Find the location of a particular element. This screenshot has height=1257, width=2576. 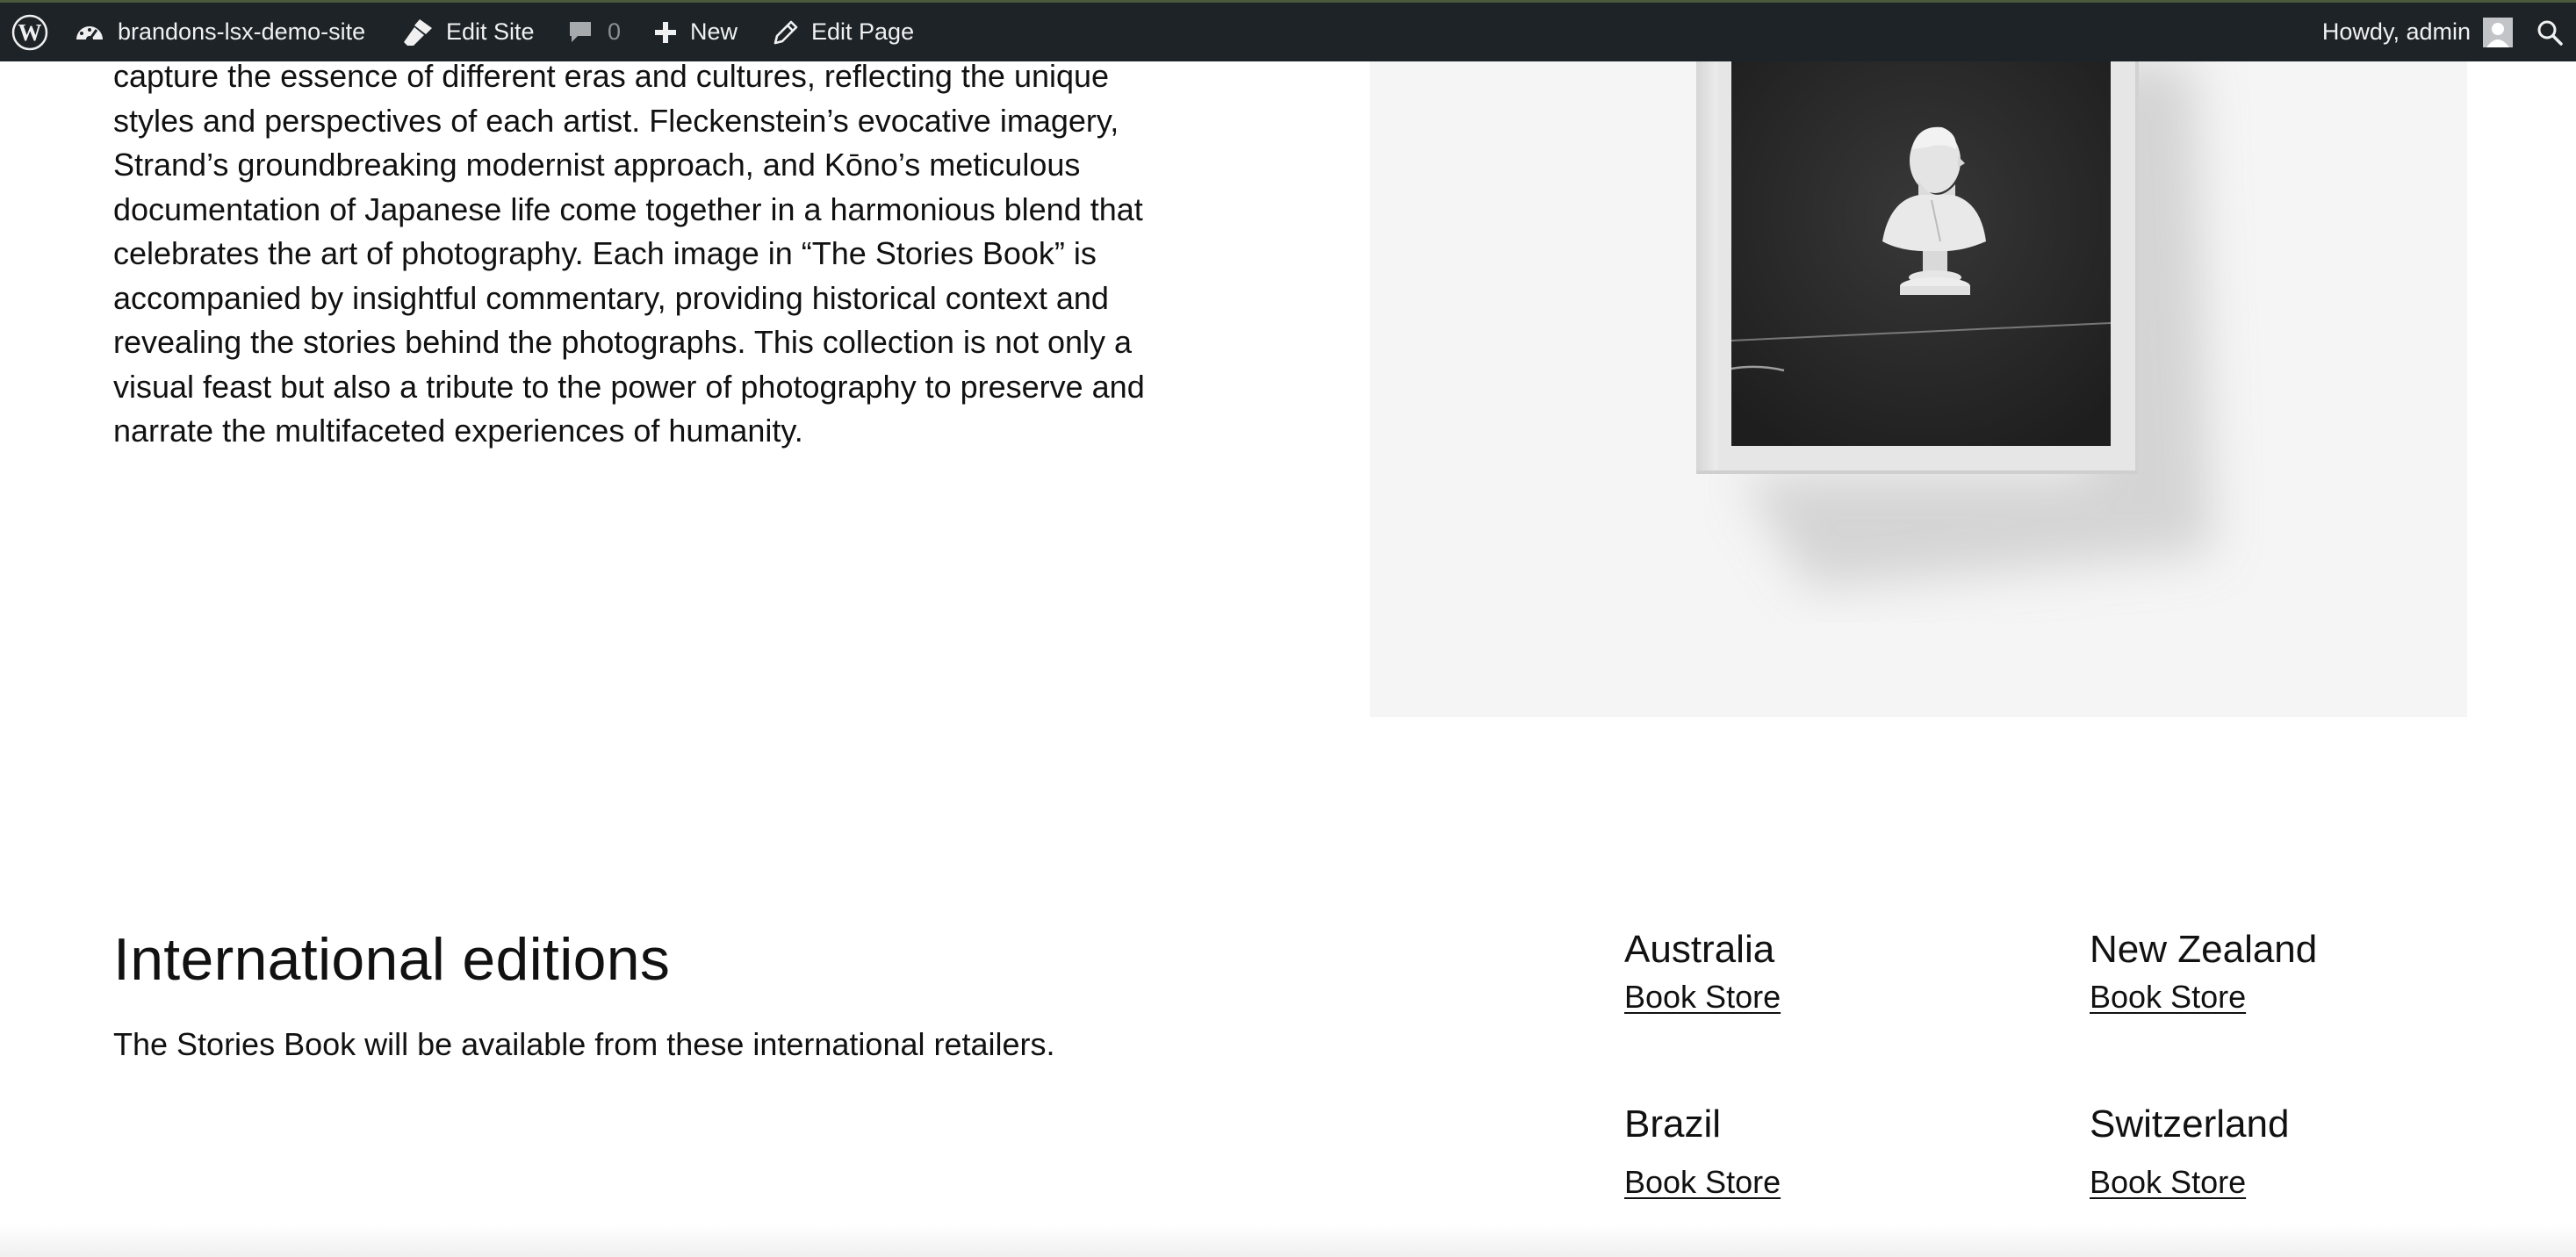

book-store-link-brazil: Book Store is located at coordinates (1702, 1182).